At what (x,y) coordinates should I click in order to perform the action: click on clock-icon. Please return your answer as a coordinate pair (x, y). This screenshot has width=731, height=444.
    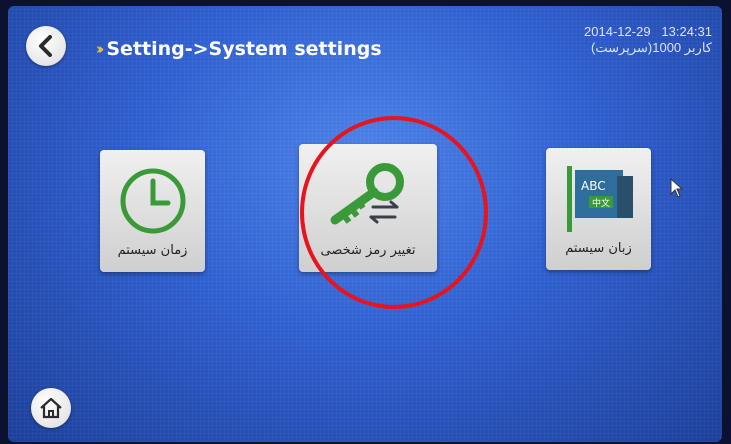
    Looking at the image, I should click on (152, 201).